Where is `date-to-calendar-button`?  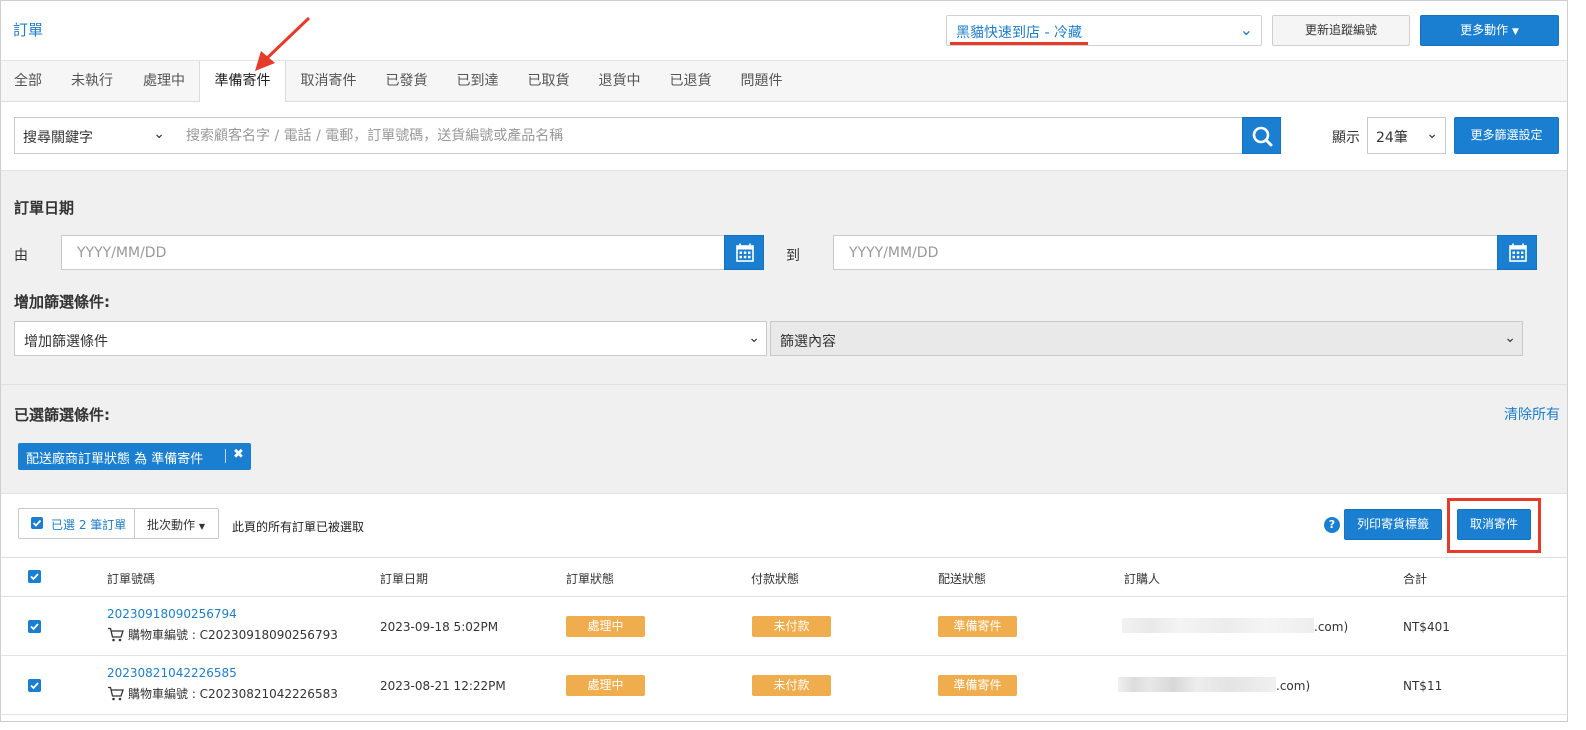
date-to-calendar-button is located at coordinates (1517, 252).